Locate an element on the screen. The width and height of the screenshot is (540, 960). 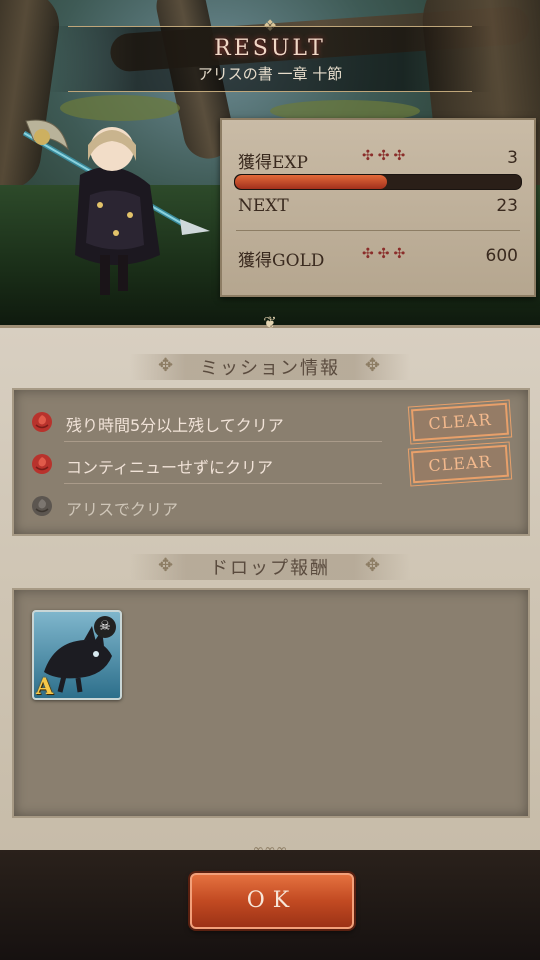
exp-row: 獲得EXP ✣✣✣ 3 is located at coordinates (378, 160).